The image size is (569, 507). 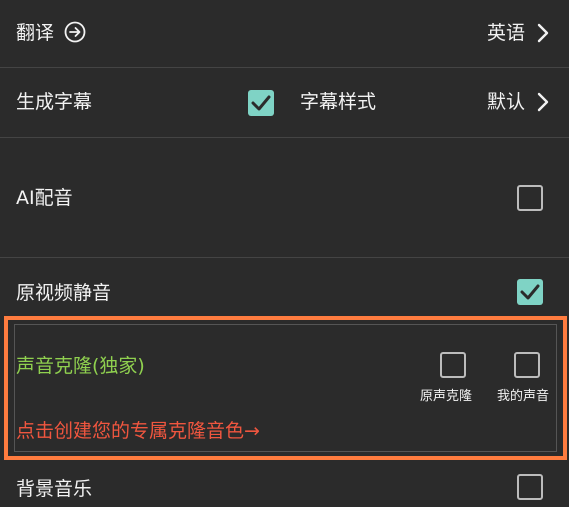 I want to click on translate-row: 翻译 英语, so click(x=284, y=33).